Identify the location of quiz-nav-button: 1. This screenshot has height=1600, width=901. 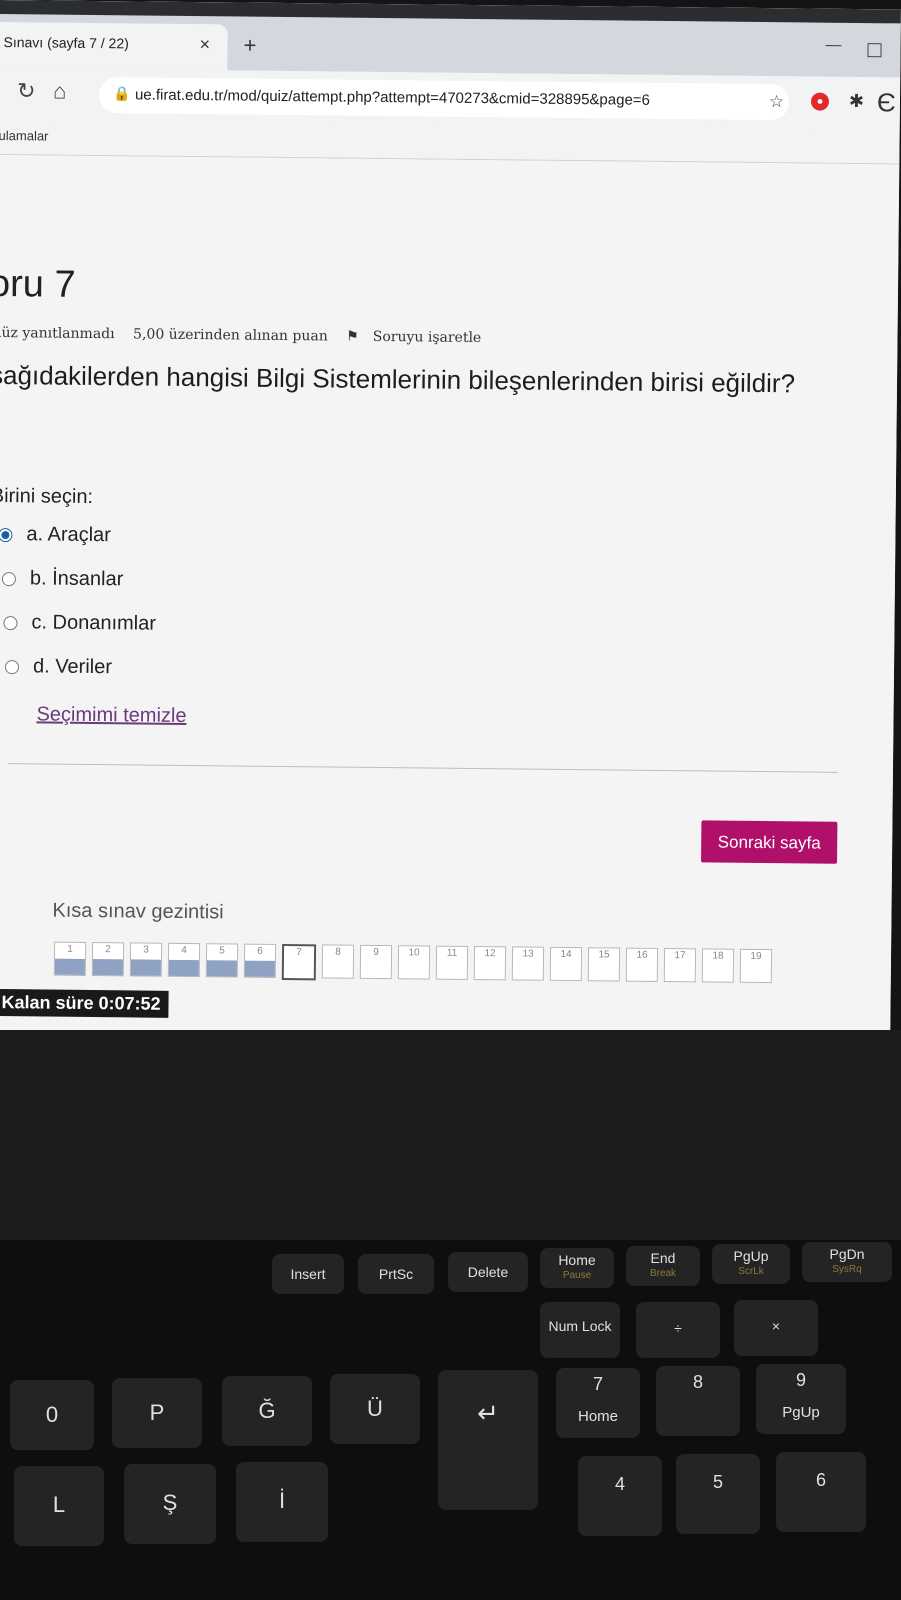
(70, 958).